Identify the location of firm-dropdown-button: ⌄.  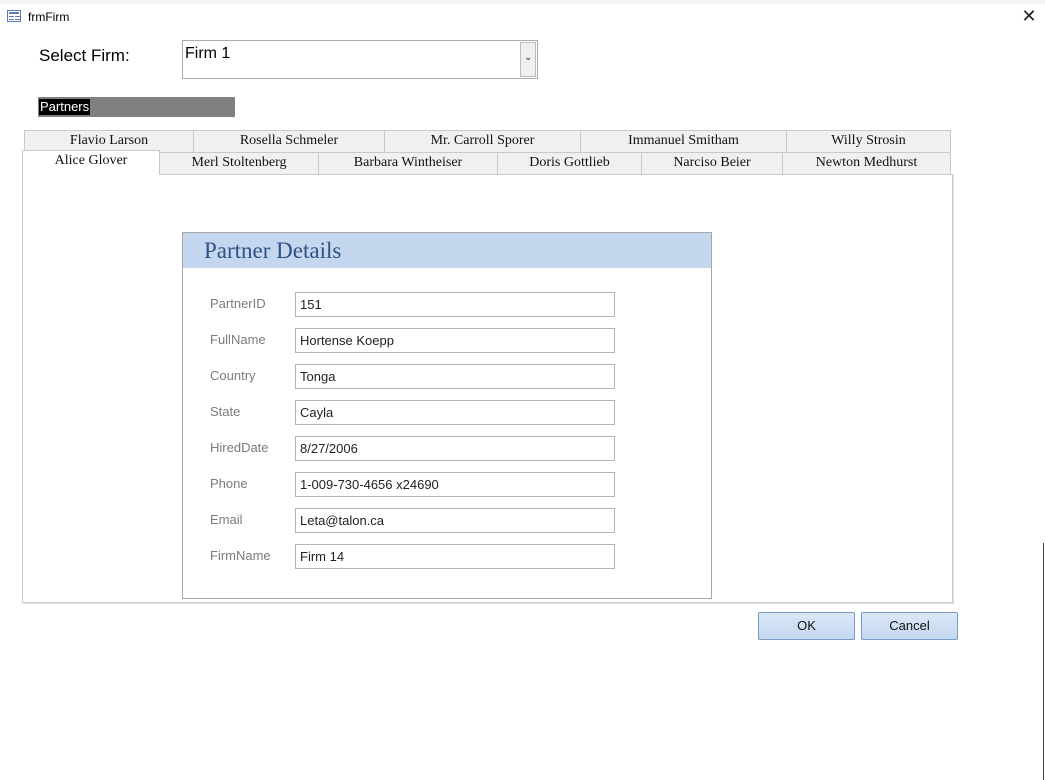
(528, 59).